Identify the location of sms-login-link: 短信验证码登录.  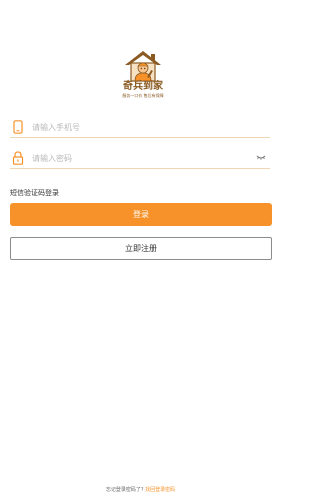
(34, 193).